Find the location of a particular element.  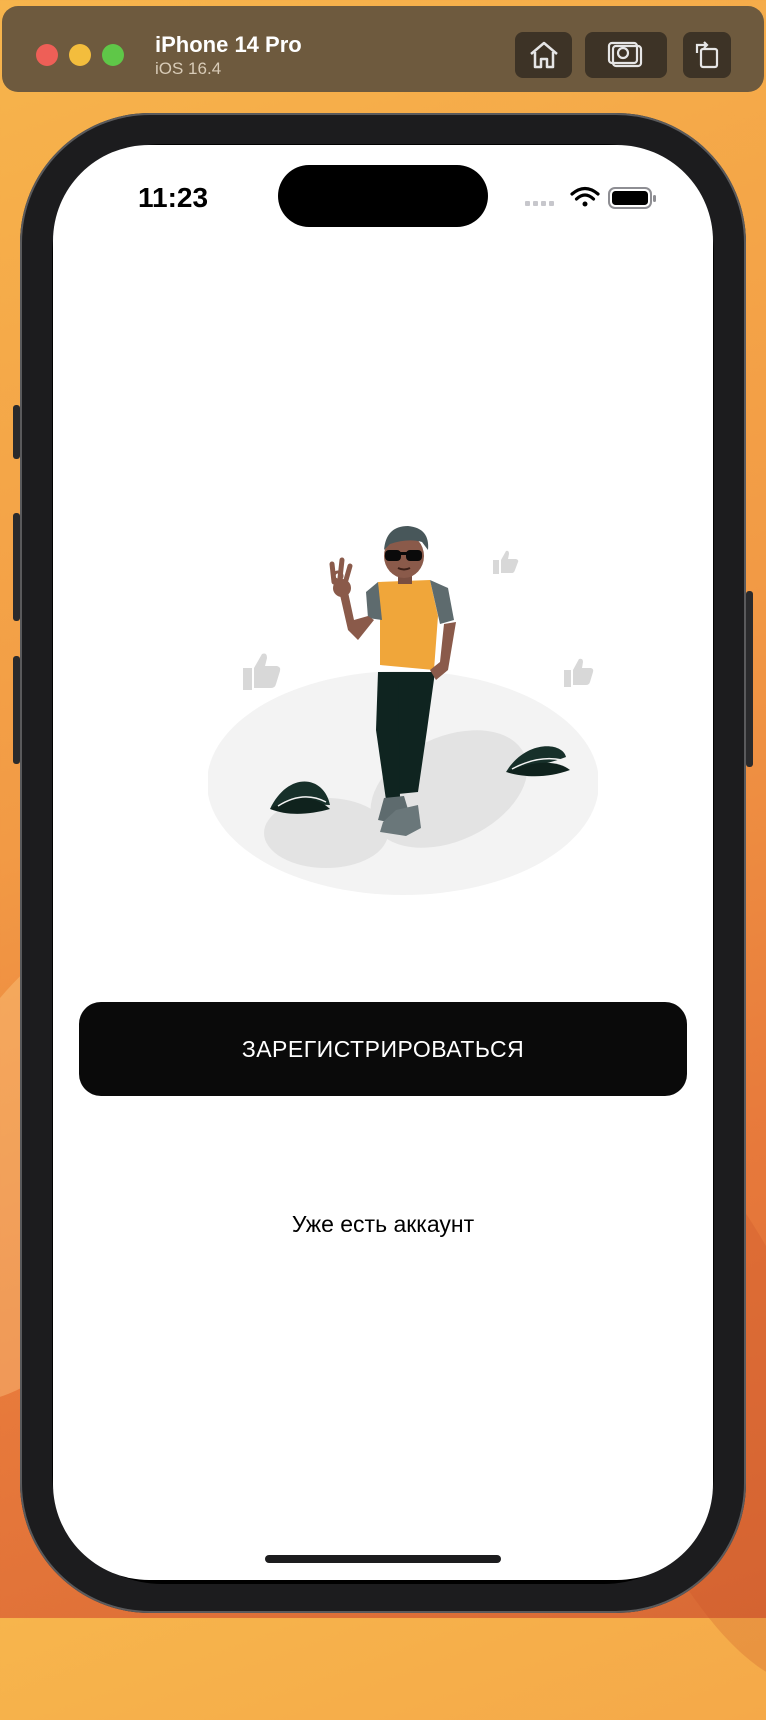

volume-up-button is located at coordinates (16, 567).